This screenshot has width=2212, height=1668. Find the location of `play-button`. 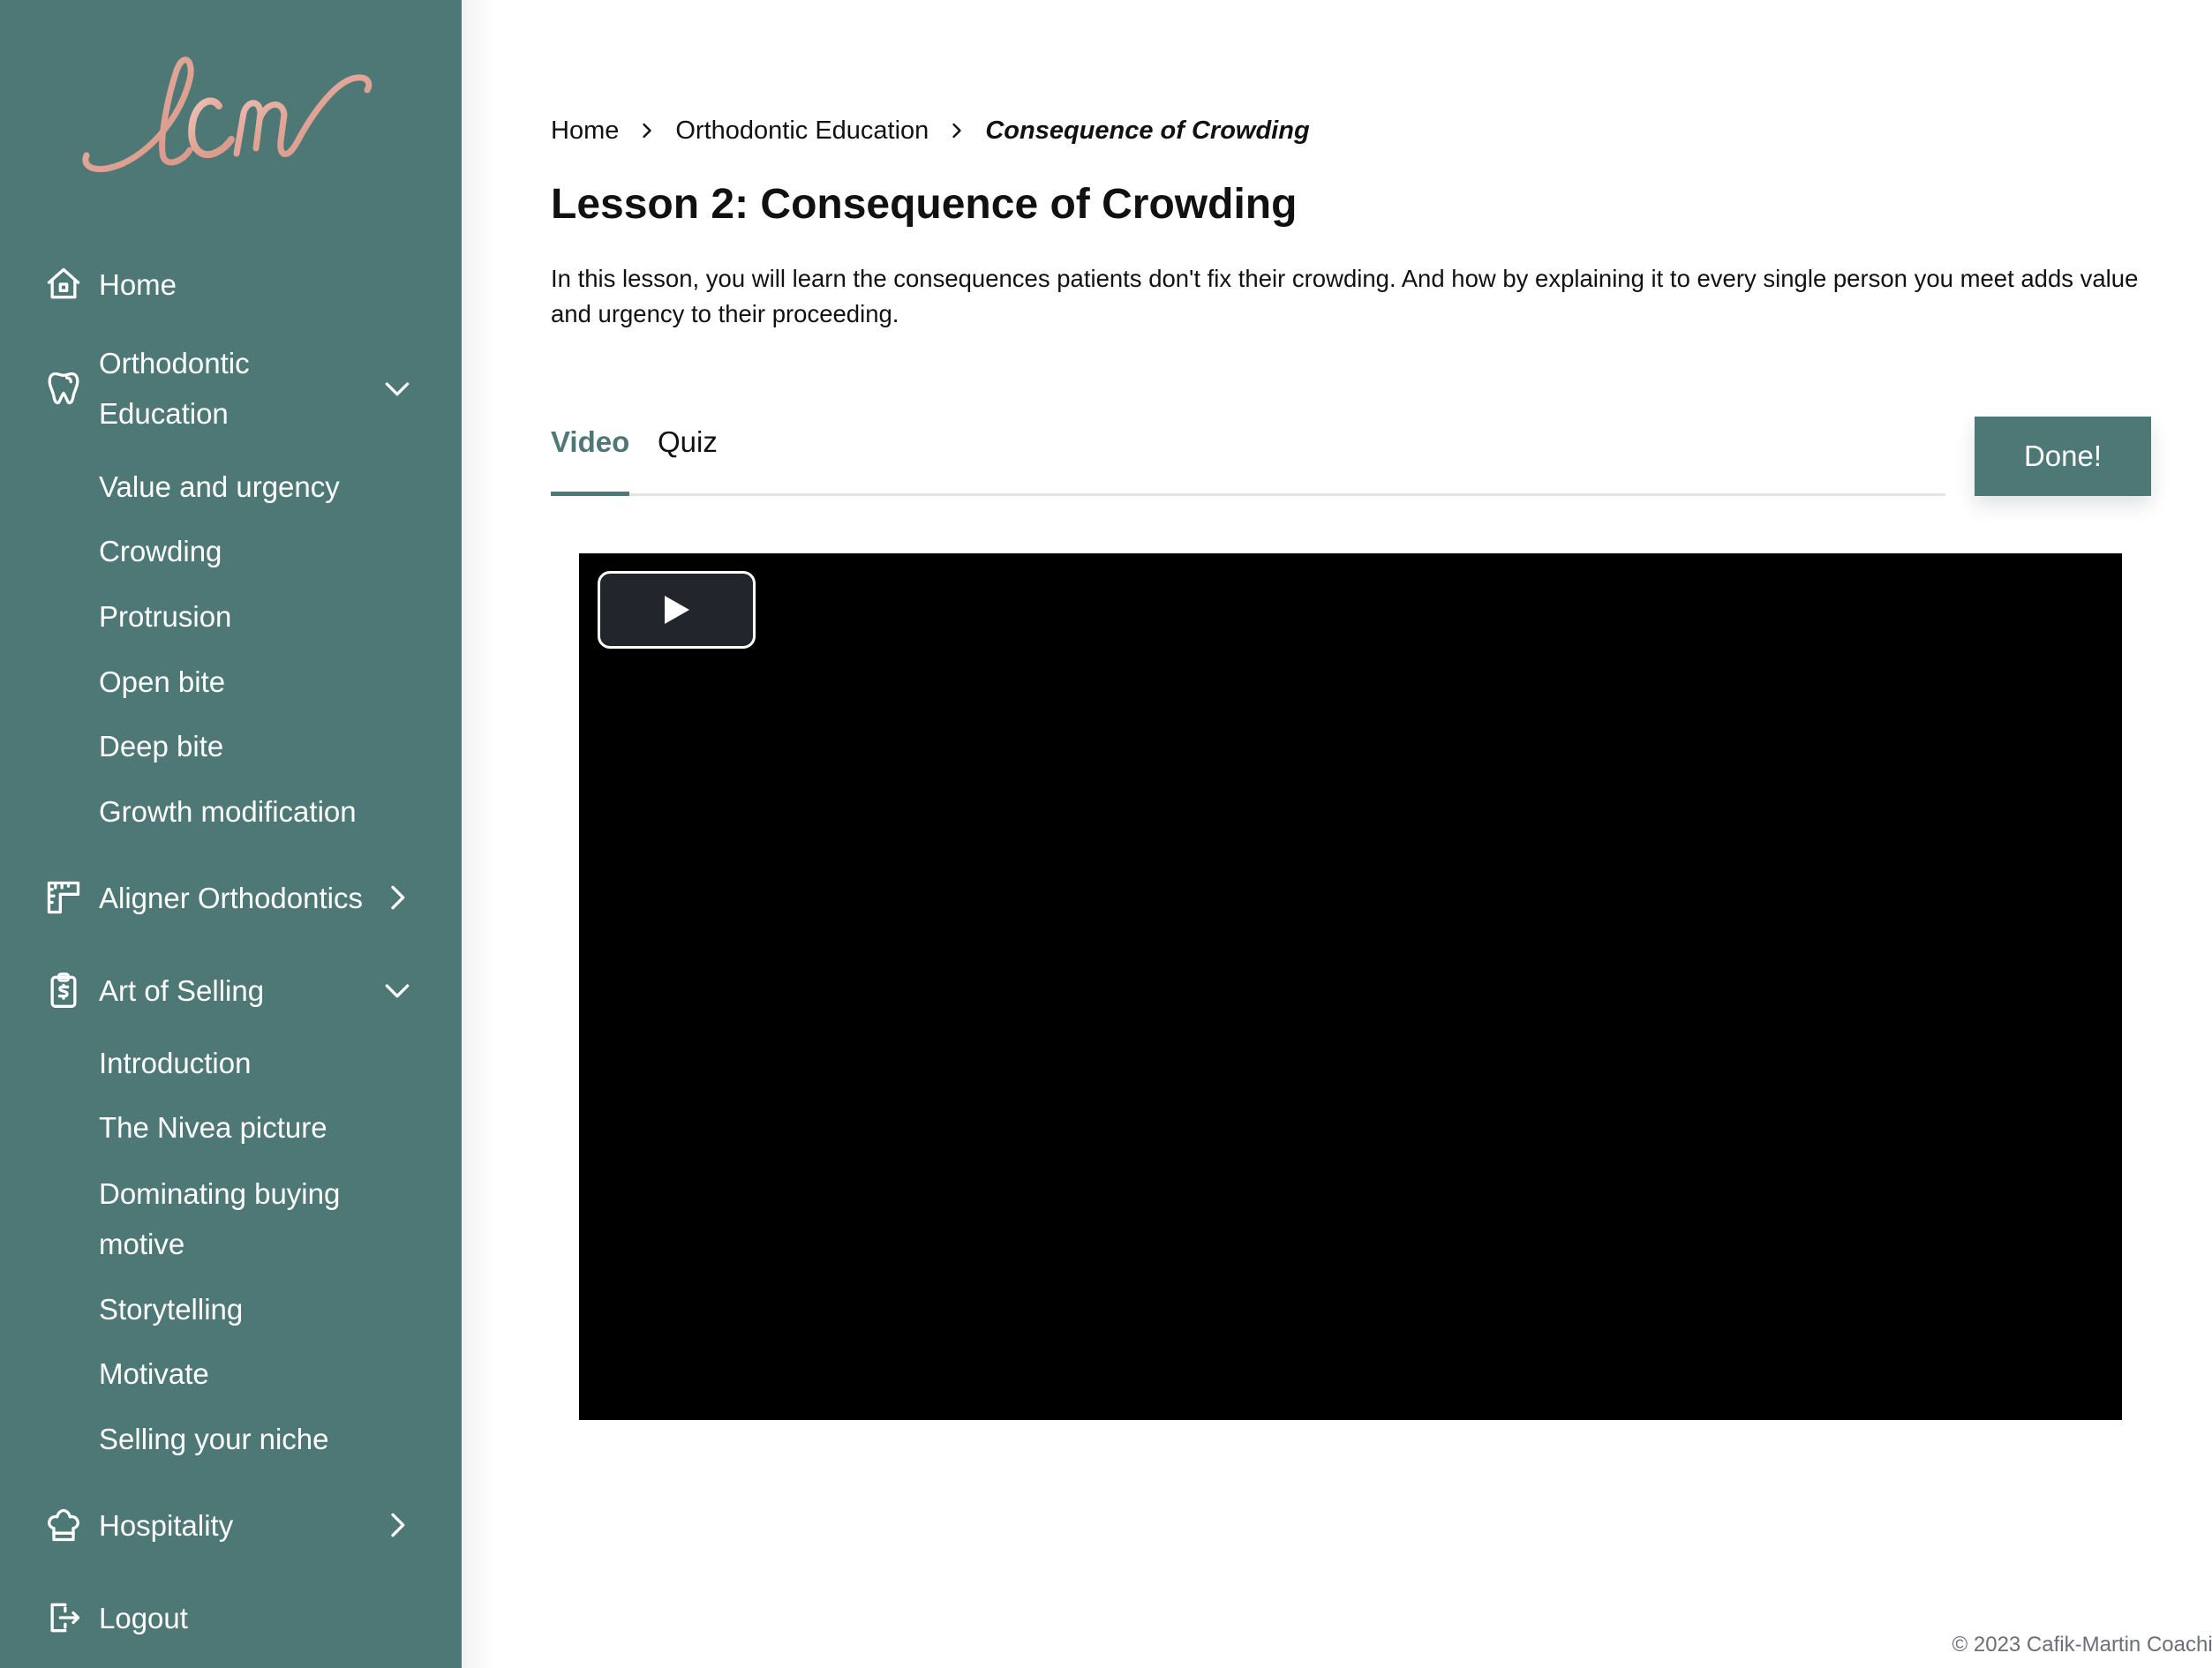

play-button is located at coordinates (677, 610).